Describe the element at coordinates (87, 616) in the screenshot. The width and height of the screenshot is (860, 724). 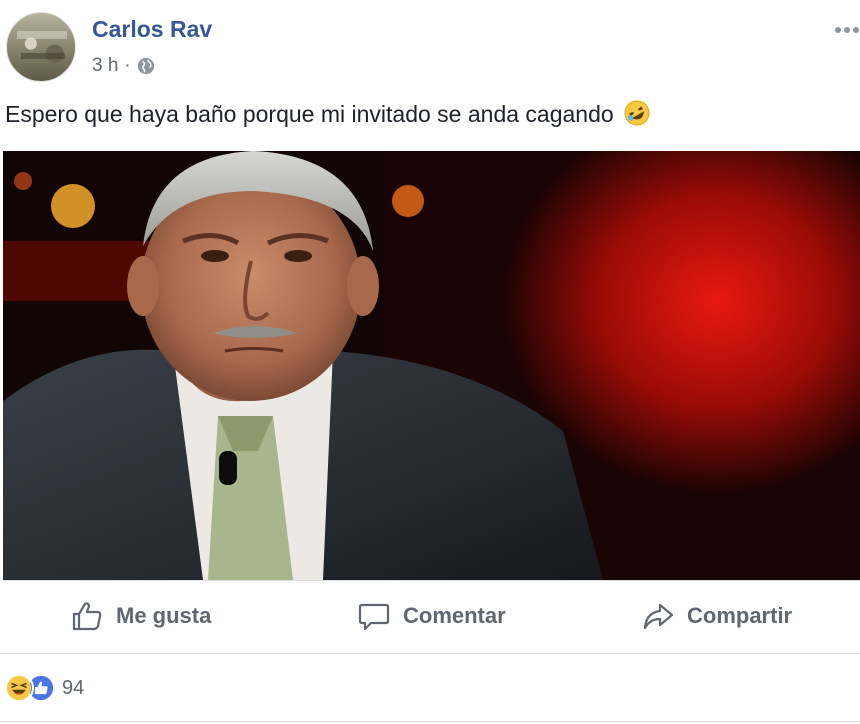
I see `thumbs-up-icon` at that location.